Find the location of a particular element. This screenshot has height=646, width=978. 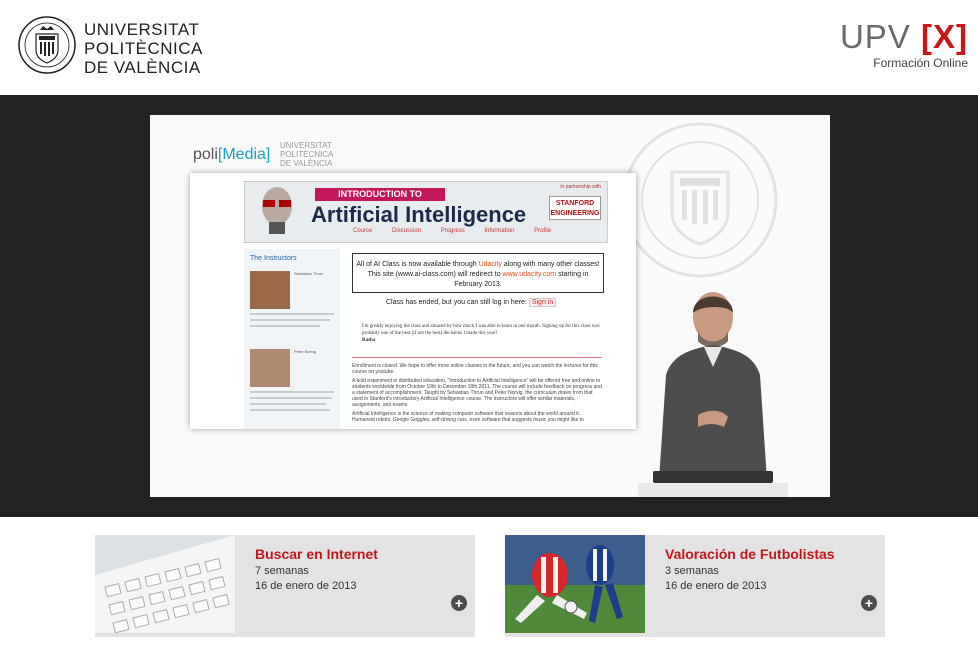

upvx-logo-upv: UPV is located at coordinates (875, 36).